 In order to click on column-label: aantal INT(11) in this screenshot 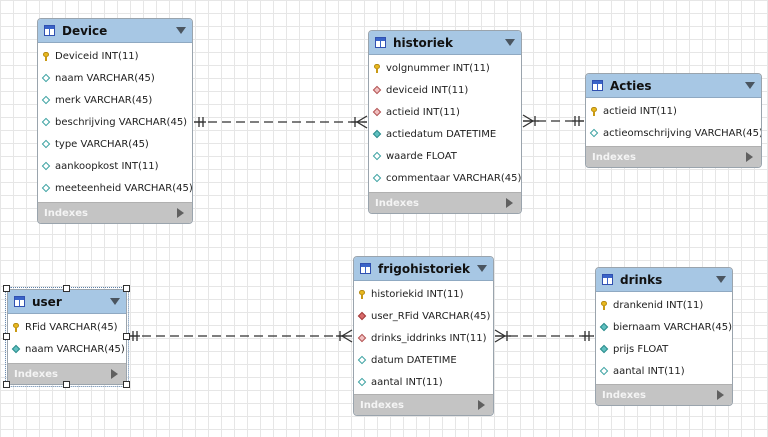, I will do `click(649, 371)`.